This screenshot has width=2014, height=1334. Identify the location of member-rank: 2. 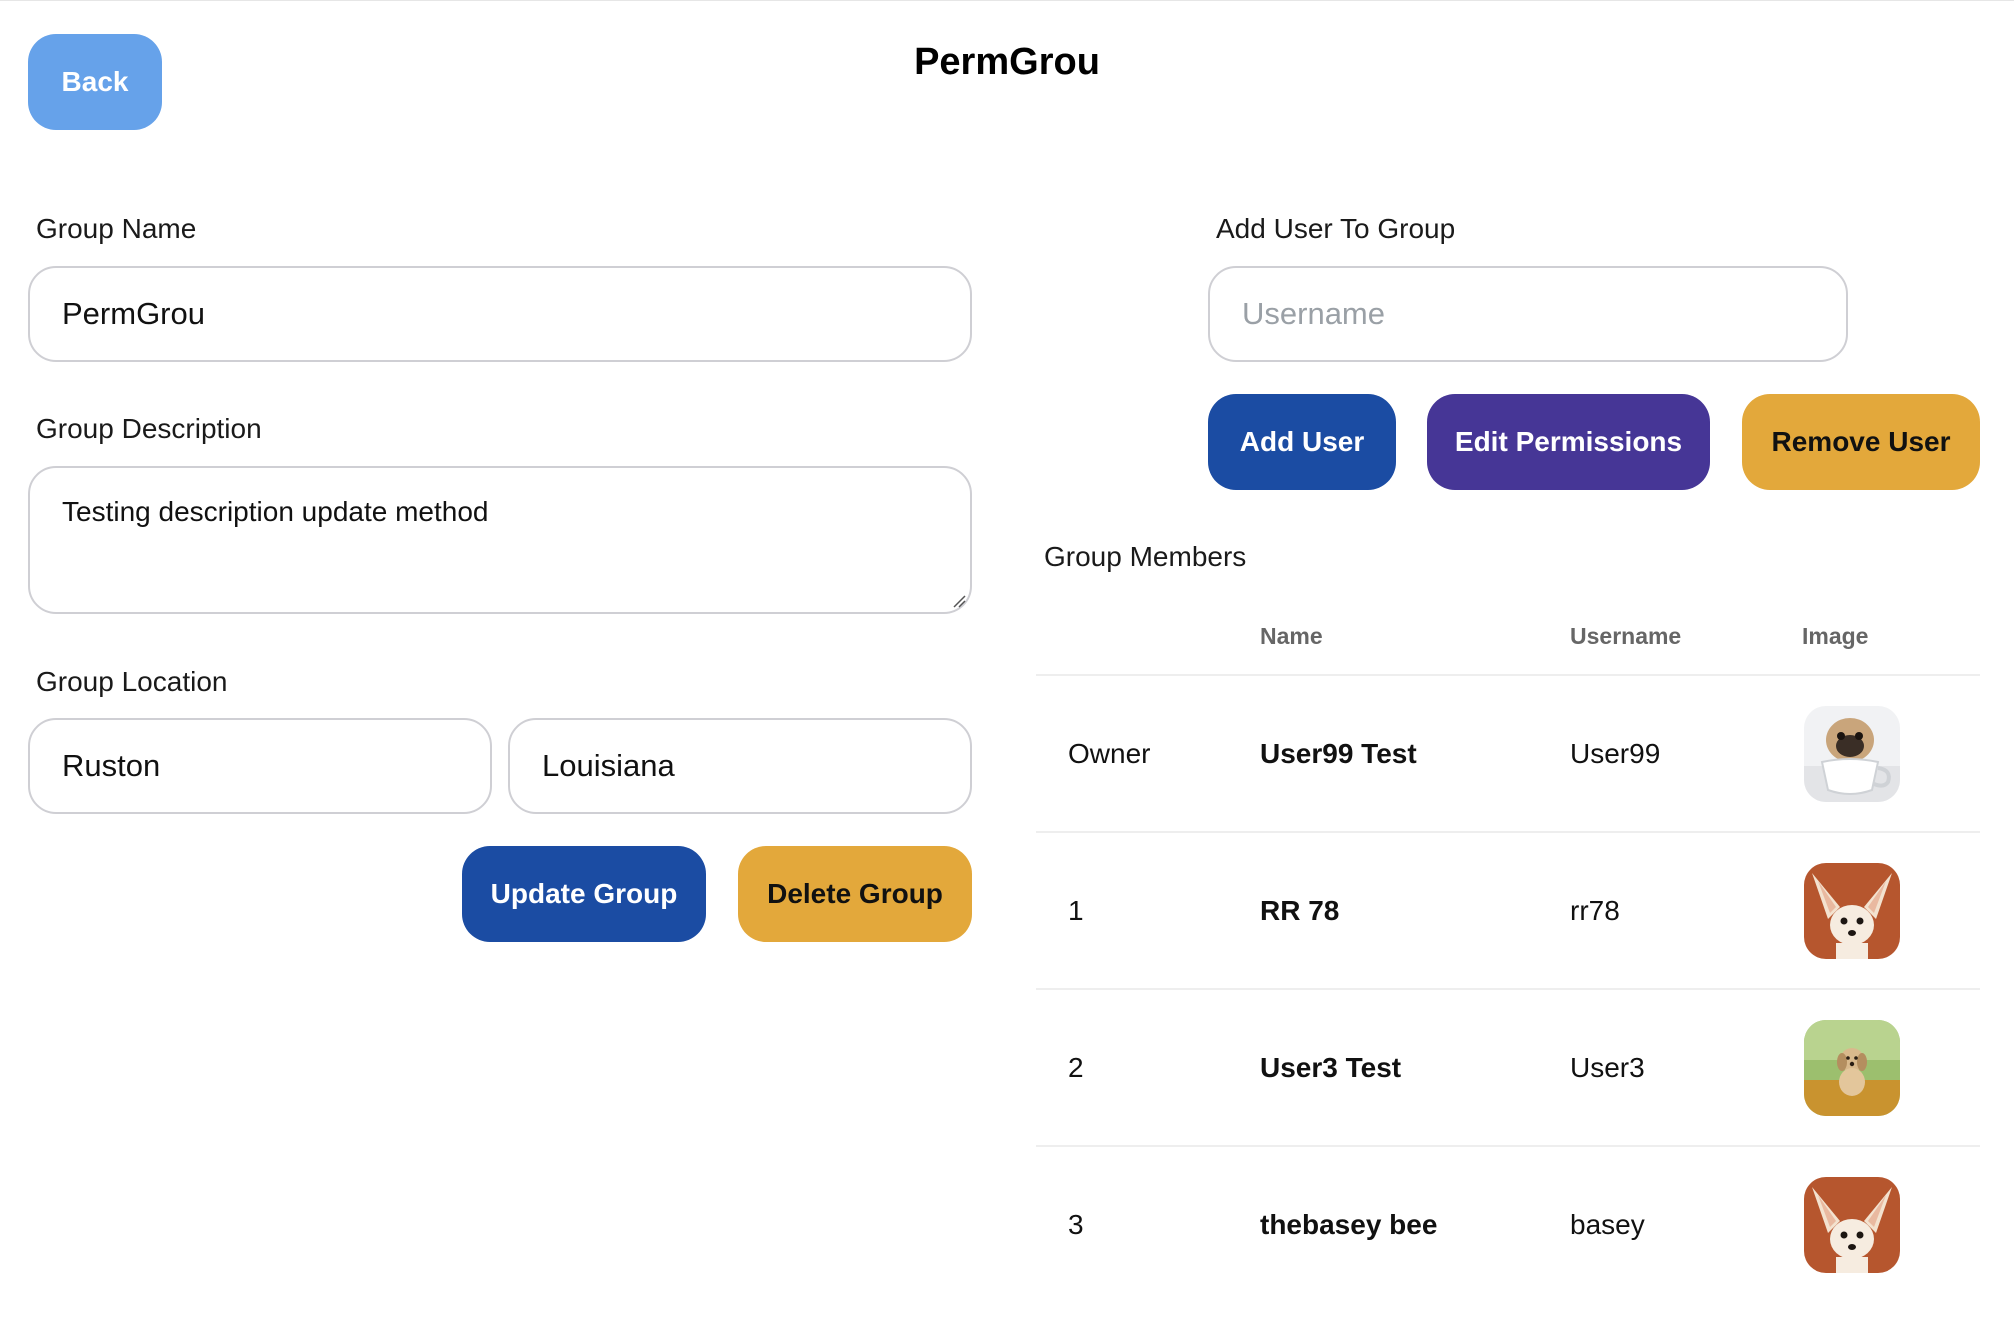
(1076, 1067).